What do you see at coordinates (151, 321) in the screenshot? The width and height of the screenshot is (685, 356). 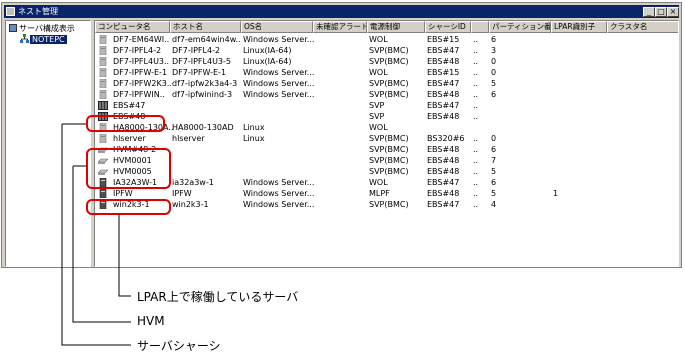 I see `callout-hvm: HVM` at bounding box center [151, 321].